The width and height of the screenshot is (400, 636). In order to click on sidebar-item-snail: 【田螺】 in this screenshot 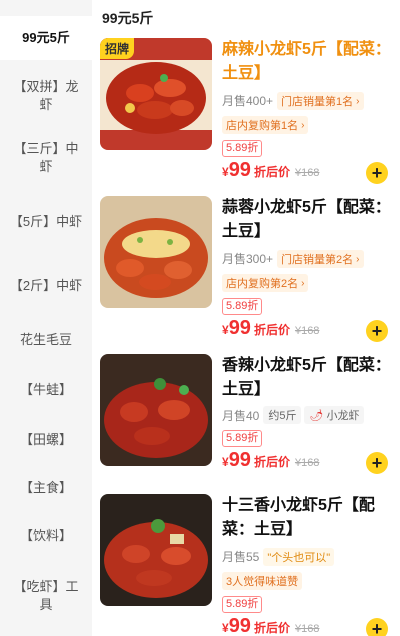, I will do `click(46, 440)`.